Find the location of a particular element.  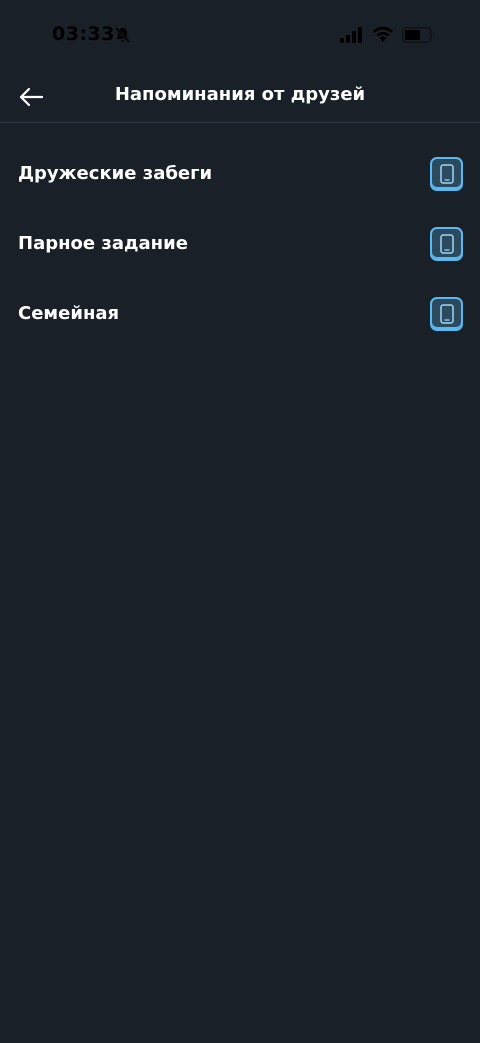

bell-off-icon is located at coordinates (122, 35).